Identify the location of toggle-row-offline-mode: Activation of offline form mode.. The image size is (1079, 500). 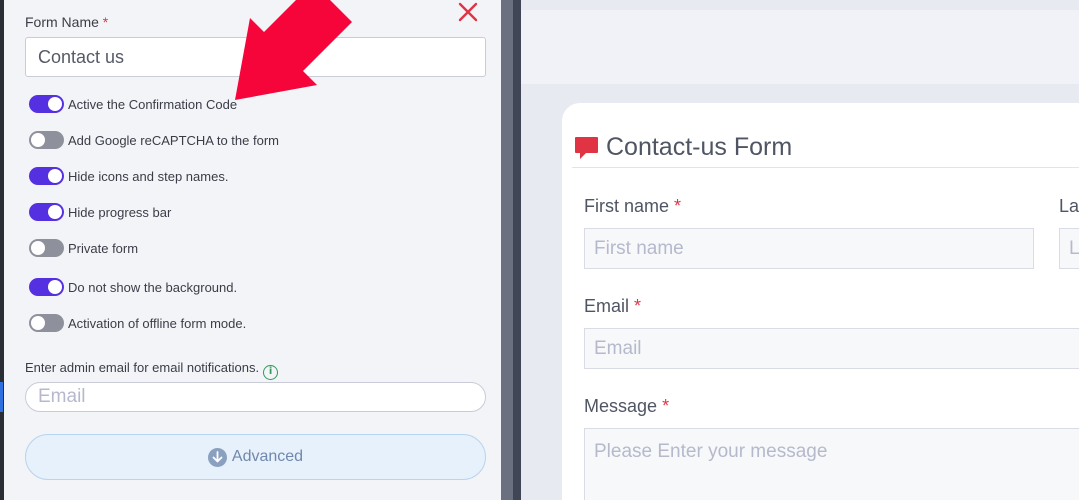
(137, 323).